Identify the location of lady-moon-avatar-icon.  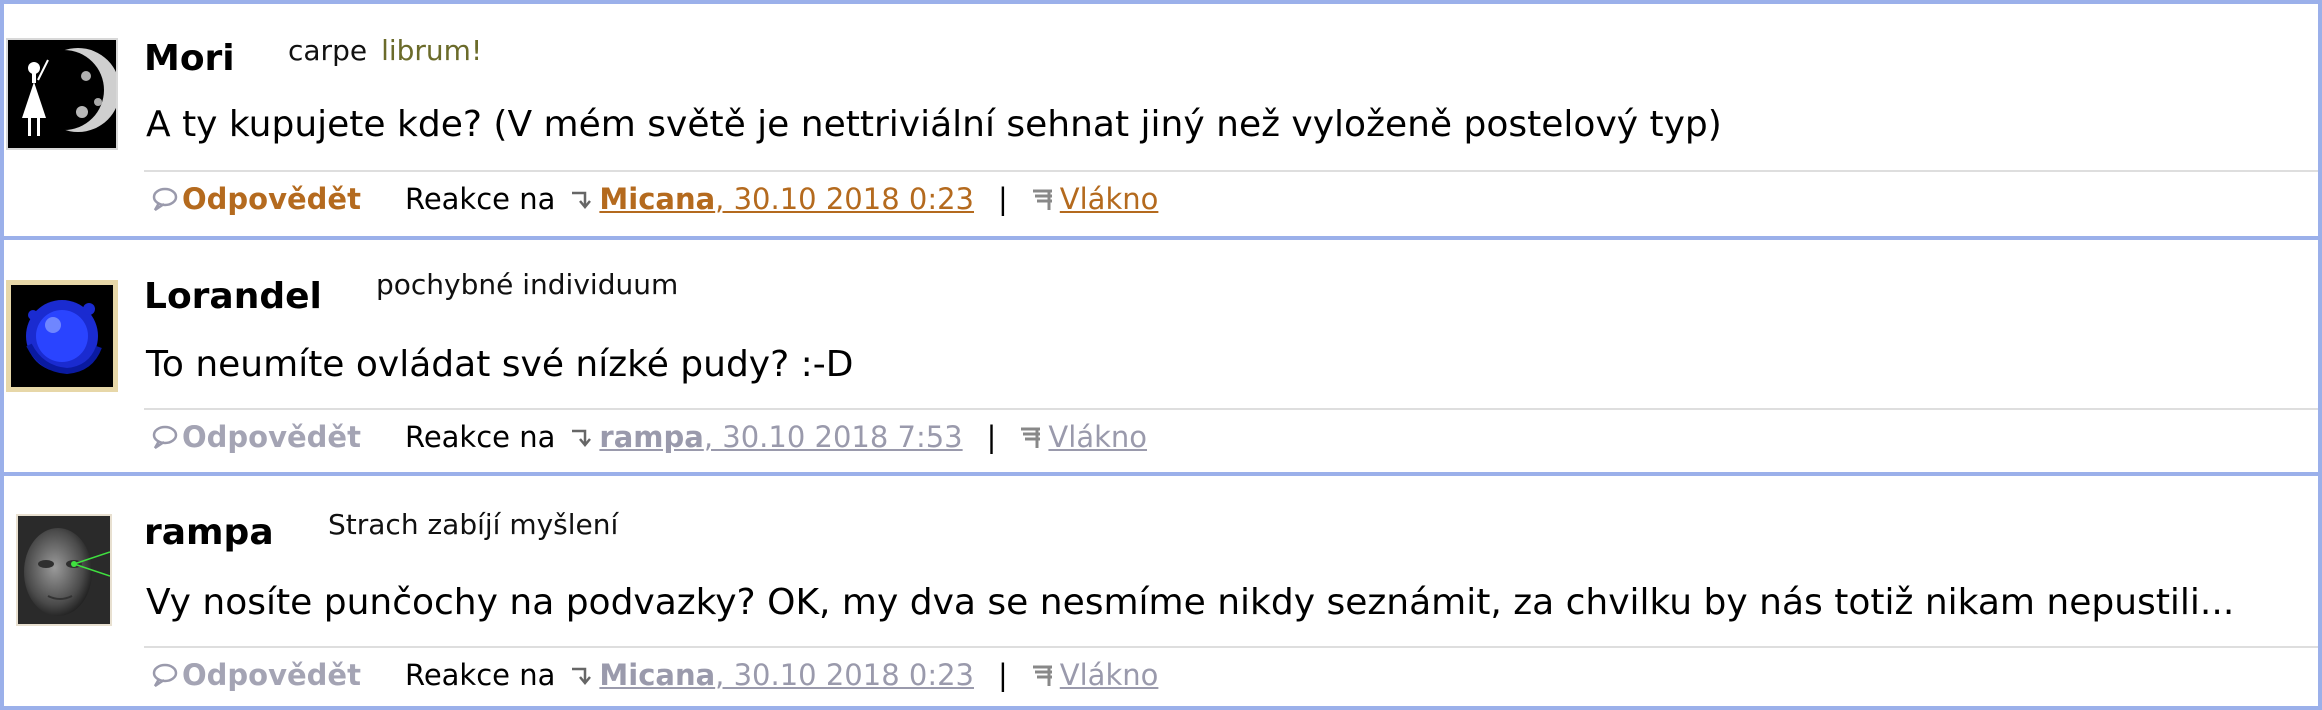
(62, 94).